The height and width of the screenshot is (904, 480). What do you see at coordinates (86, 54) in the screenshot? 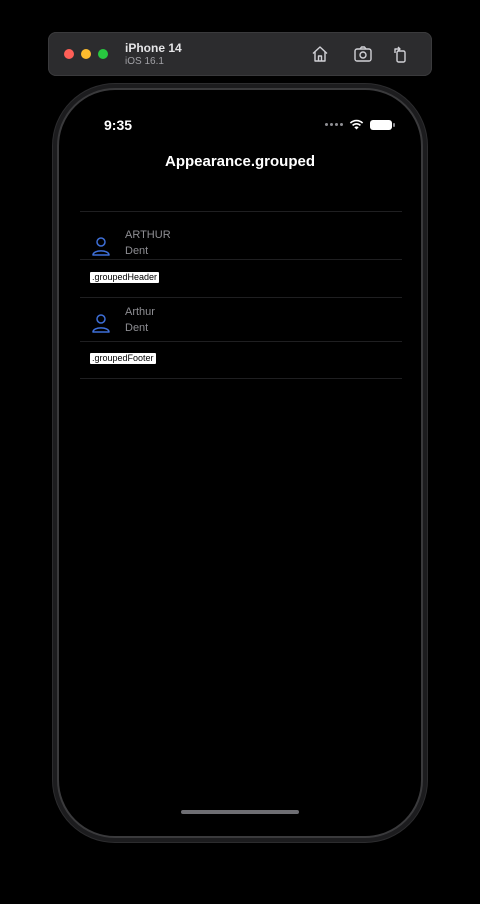
I see `minimize-window-button` at bounding box center [86, 54].